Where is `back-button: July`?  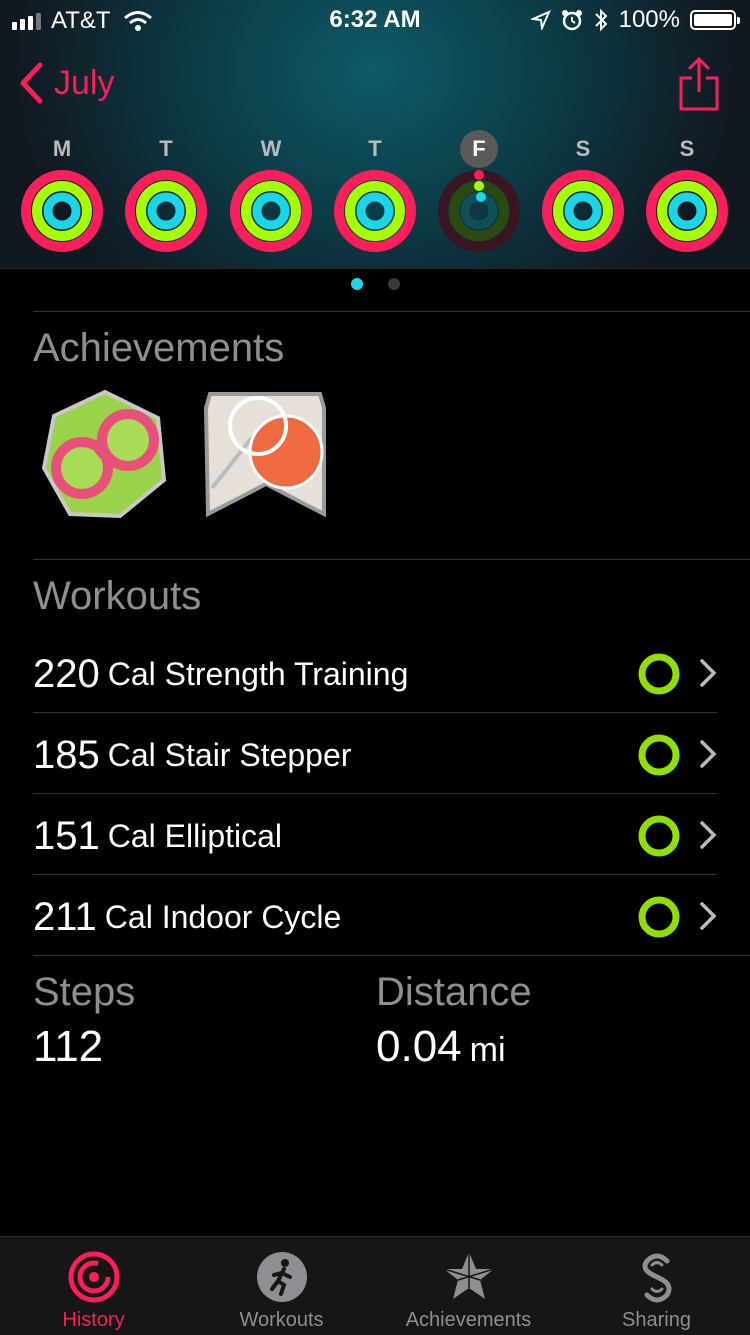 back-button: July is located at coordinates (66, 83).